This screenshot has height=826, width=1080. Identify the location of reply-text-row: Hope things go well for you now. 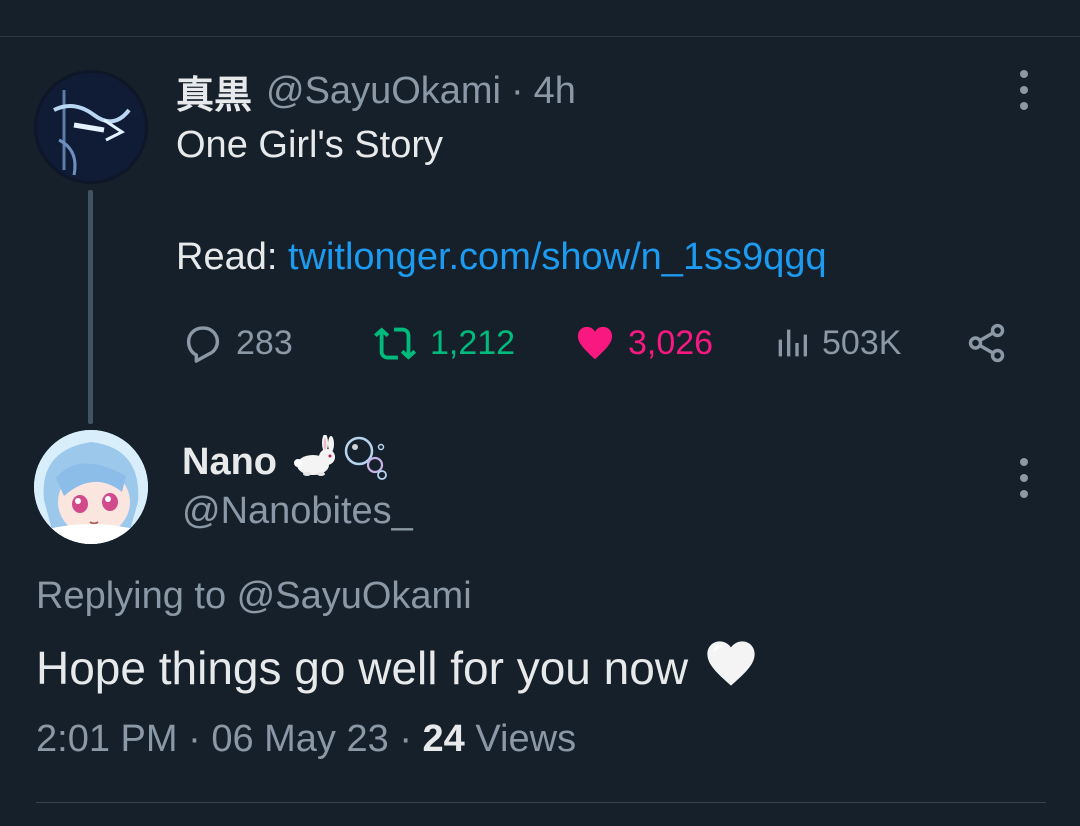
(398, 667).